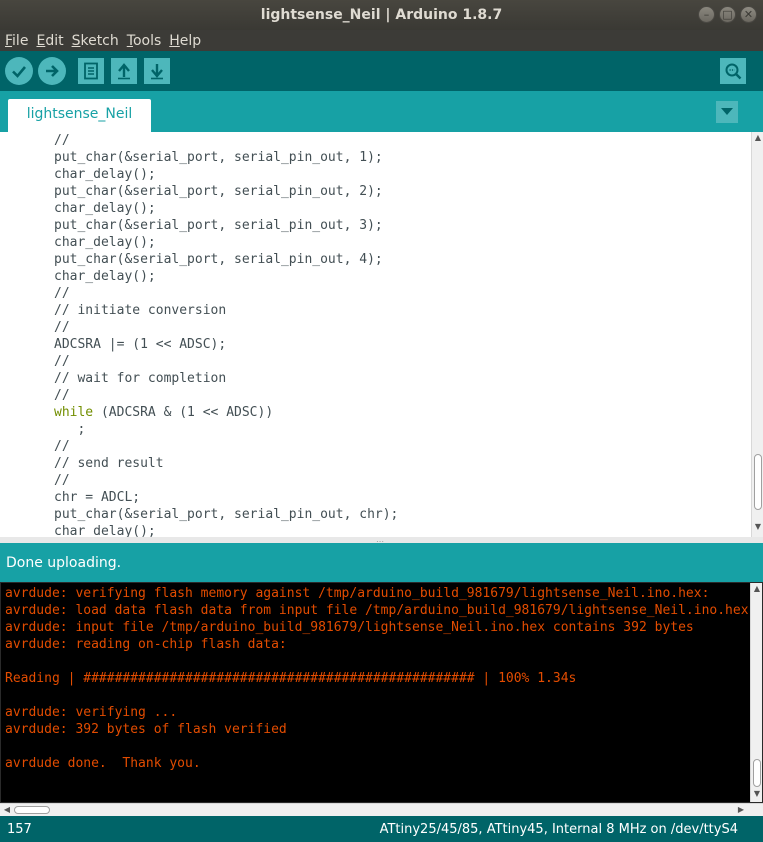 The height and width of the screenshot is (842, 763). I want to click on tab-menu-button, so click(727, 112).